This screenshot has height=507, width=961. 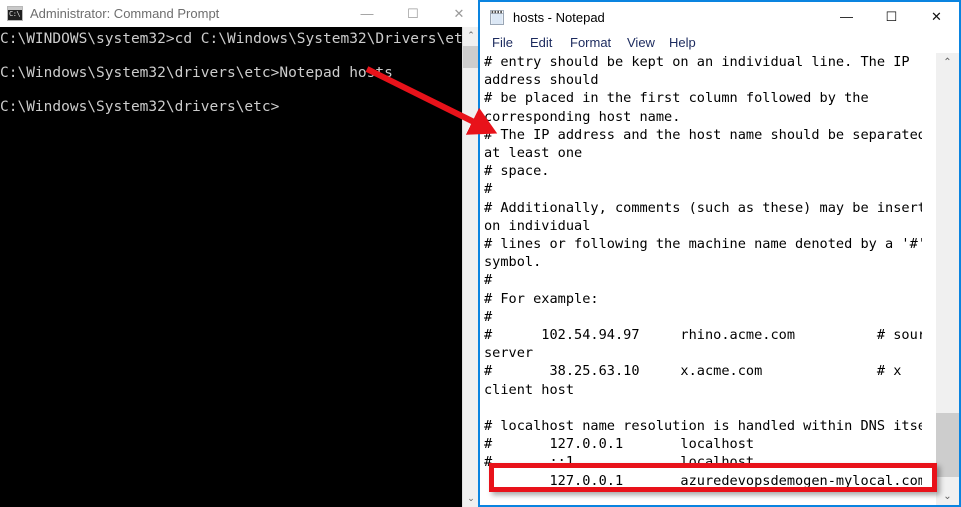 What do you see at coordinates (125, 13) in the screenshot?
I see `command-prompt-title: Administrator: Command Prompt` at bounding box center [125, 13].